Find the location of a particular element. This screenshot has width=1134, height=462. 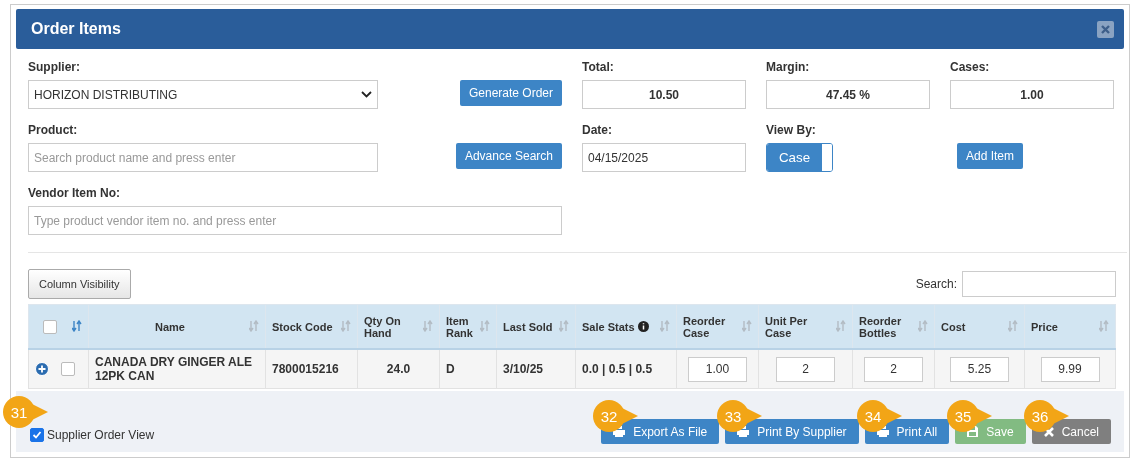

table-cell: D is located at coordinates (468, 369).